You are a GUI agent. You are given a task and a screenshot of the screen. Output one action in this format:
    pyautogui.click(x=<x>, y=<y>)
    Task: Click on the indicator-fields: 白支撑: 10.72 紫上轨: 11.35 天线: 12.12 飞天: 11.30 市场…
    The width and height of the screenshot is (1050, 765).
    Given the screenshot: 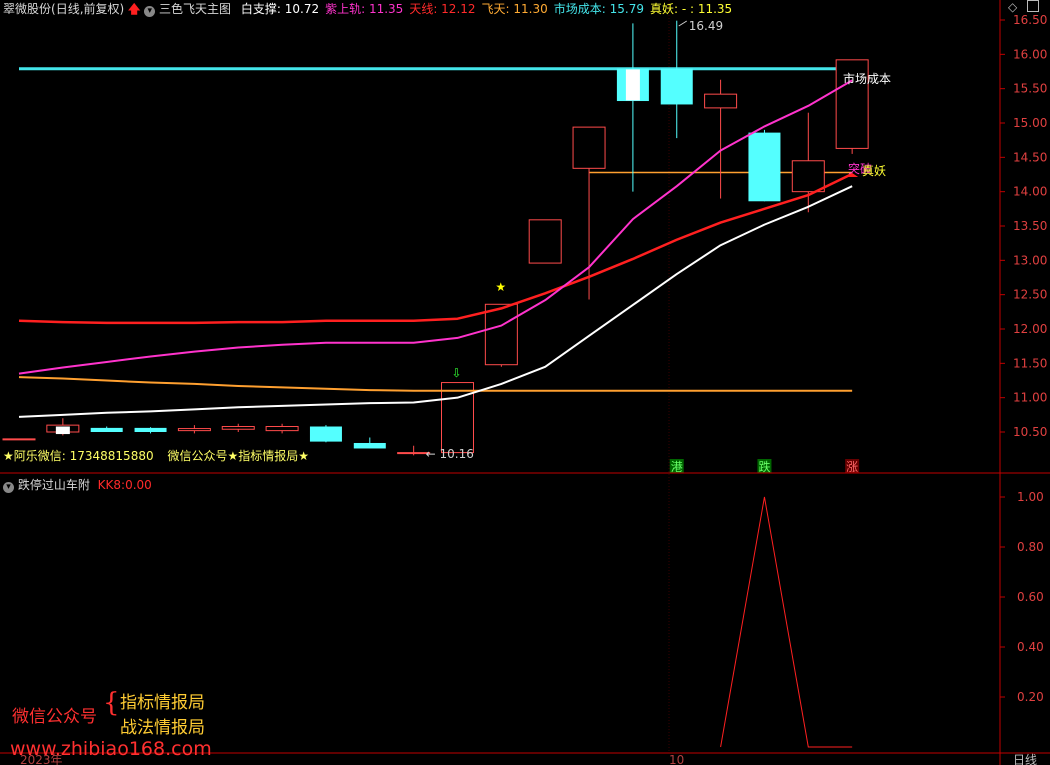 What is the action you would take?
    pyautogui.click(x=483, y=9)
    